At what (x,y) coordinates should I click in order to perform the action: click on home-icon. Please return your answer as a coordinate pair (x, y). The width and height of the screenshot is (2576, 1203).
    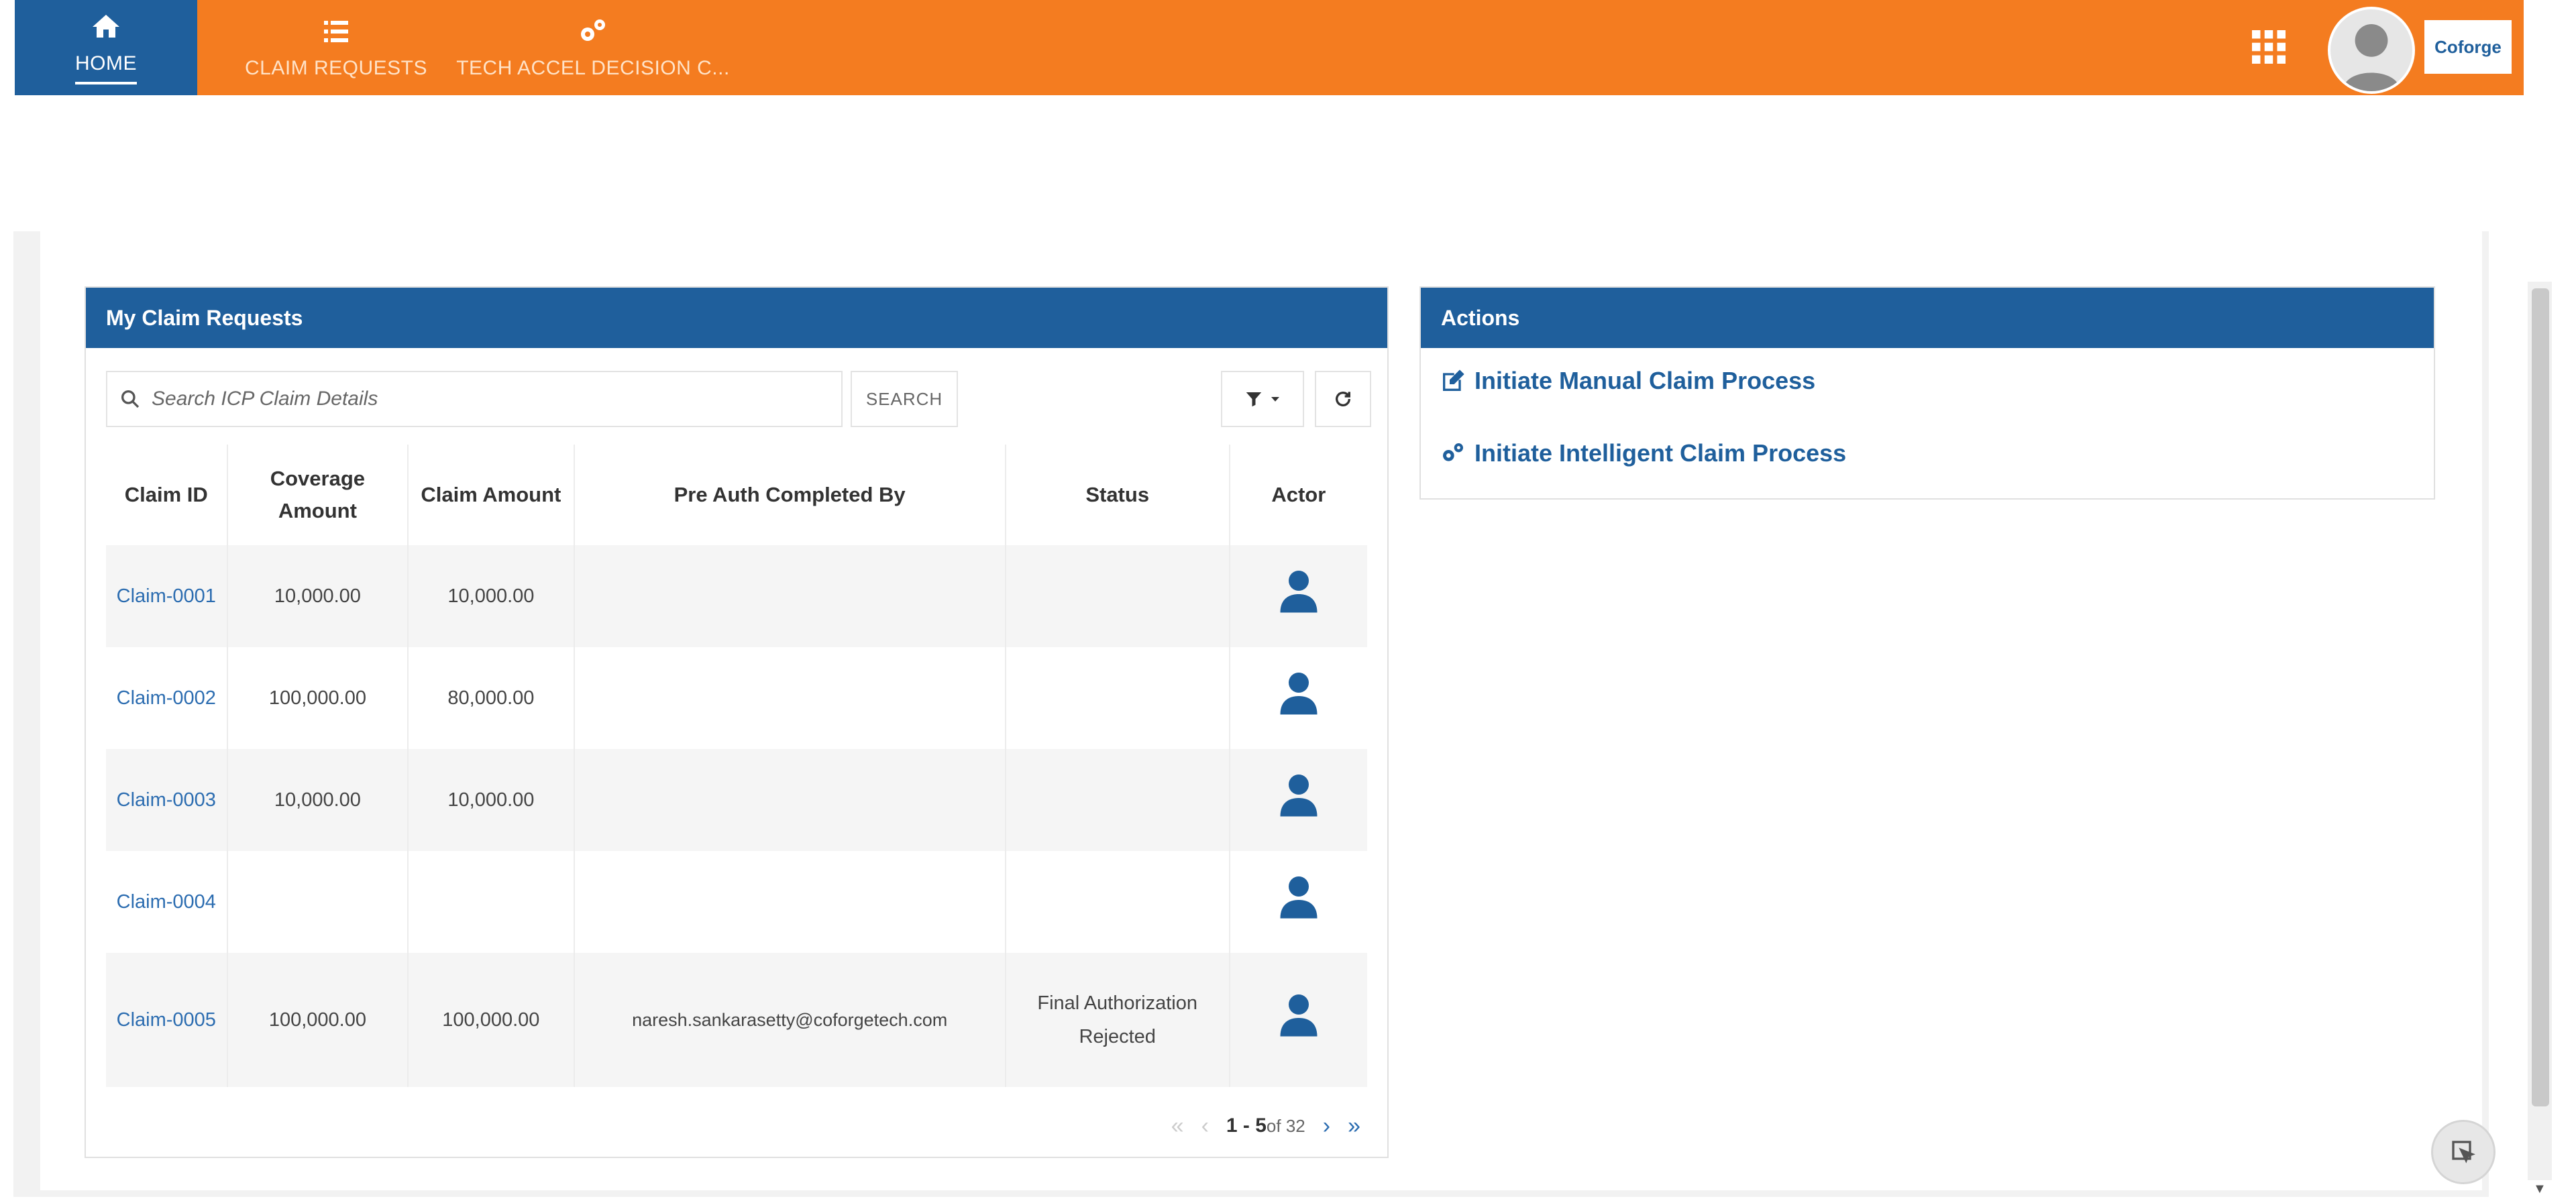
    Looking at the image, I should click on (106, 26).